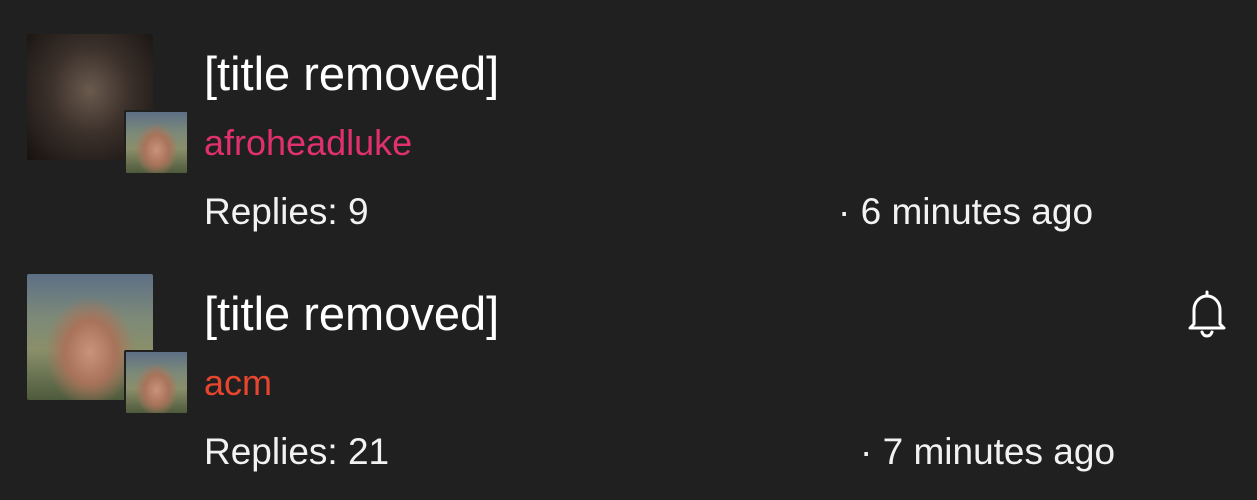 The image size is (1257, 500). Describe the element at coordinates (297, 451) in the screenshot. I see `reply-count: Replies: 21` at that location.